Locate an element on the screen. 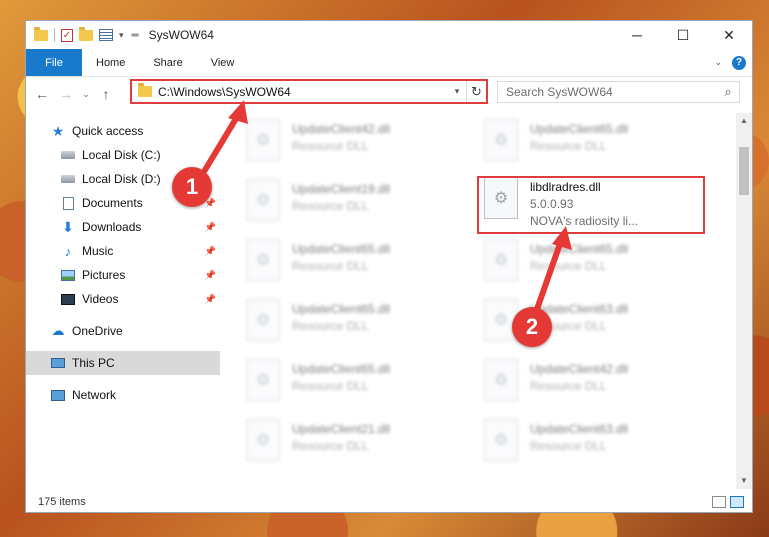  music-icon: ♪ is located at coordinates (68, 251).